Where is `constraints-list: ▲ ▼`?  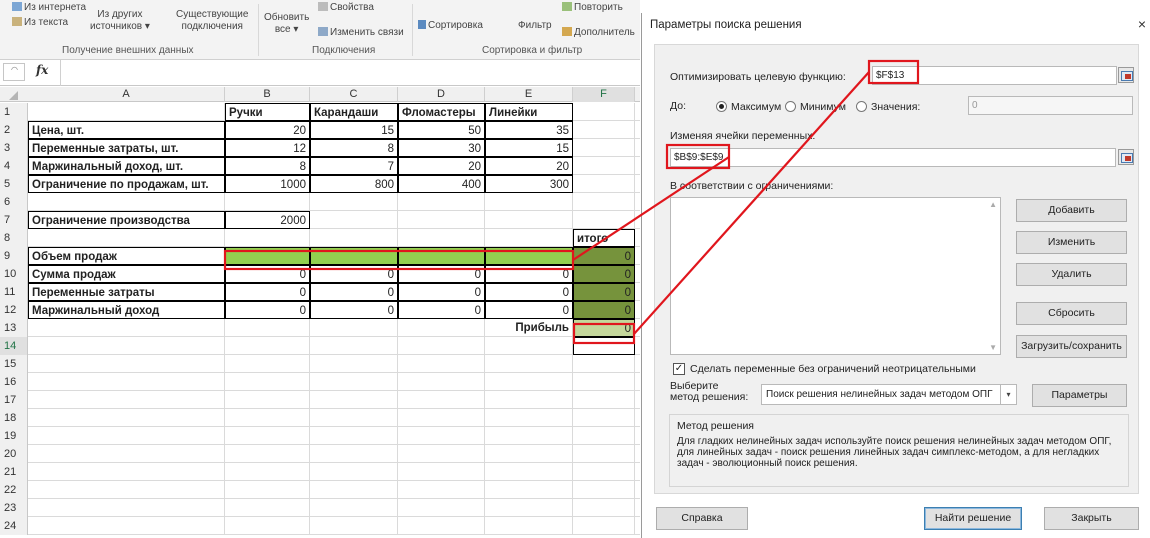 constraints-list: ▲ ▼ is located at coordinates (835, 276).